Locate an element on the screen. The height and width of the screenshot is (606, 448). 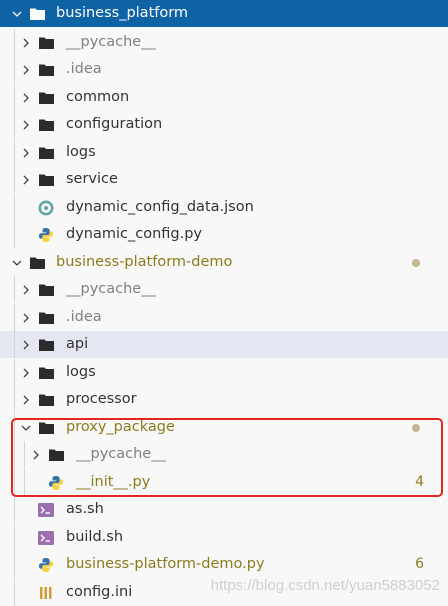
tree-row-label: api is located at coordinates (77, 344).